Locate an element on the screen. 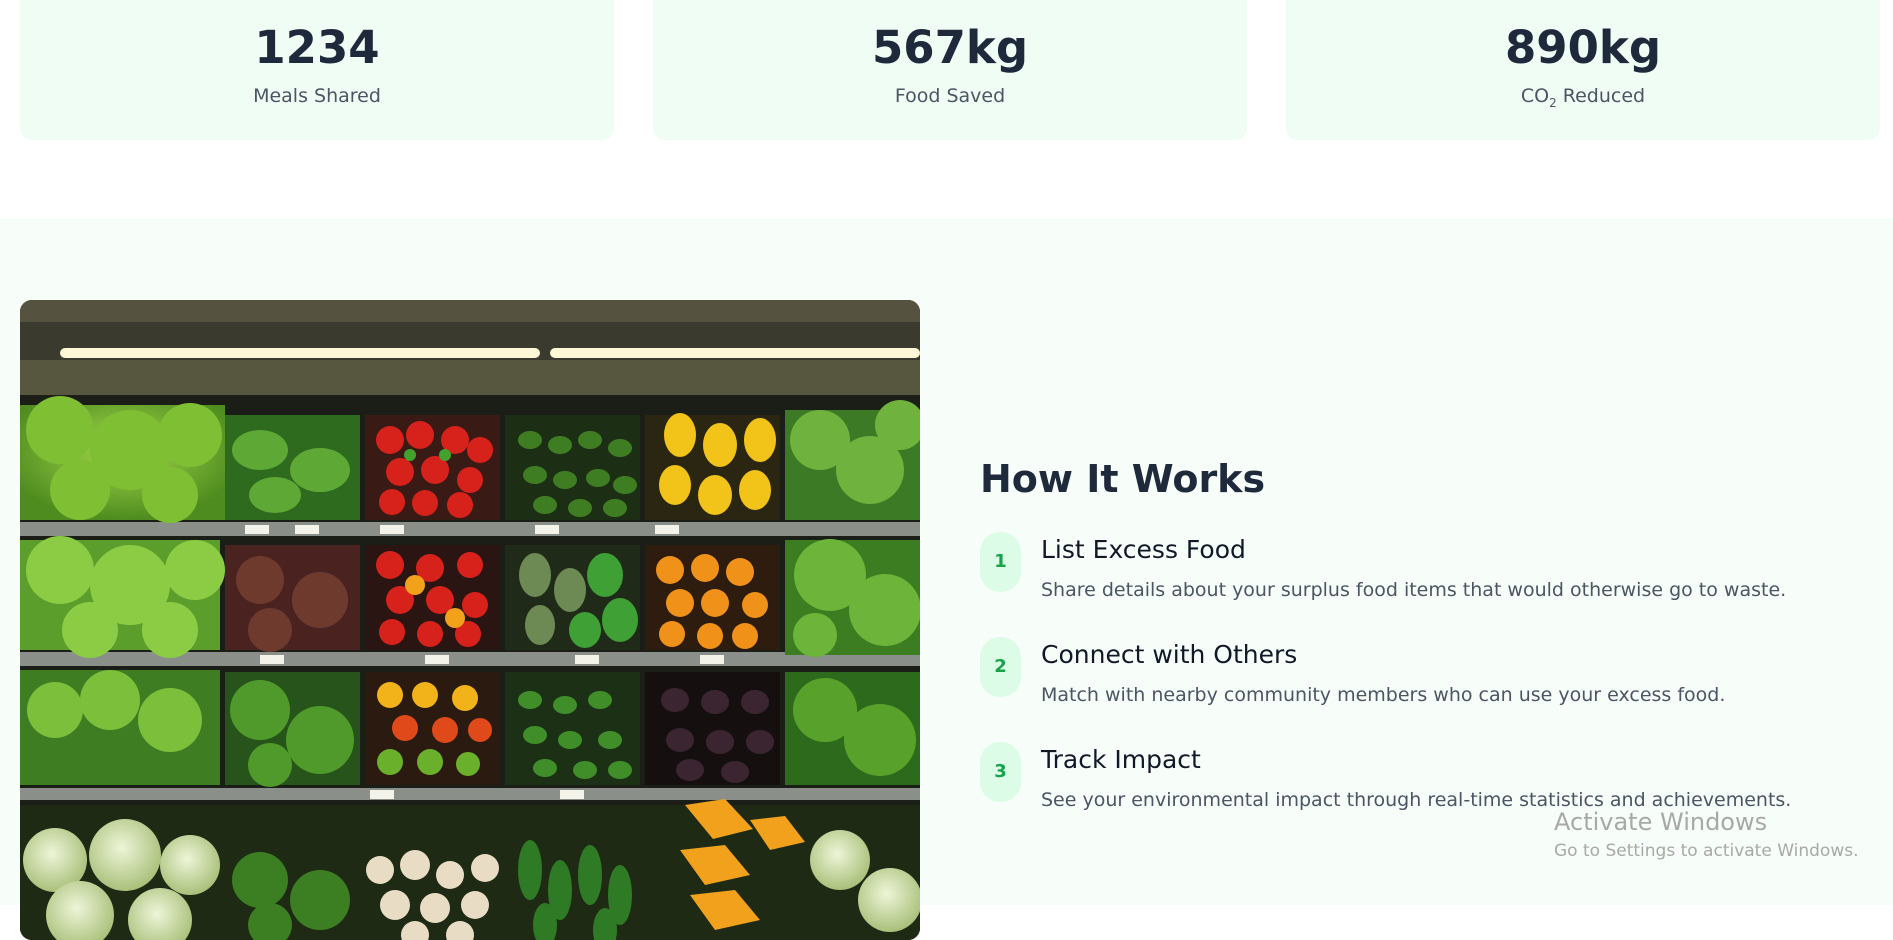 The image size is (1893, 940). watermark-title: Activate Windows is located at coordinates (1661, 822).